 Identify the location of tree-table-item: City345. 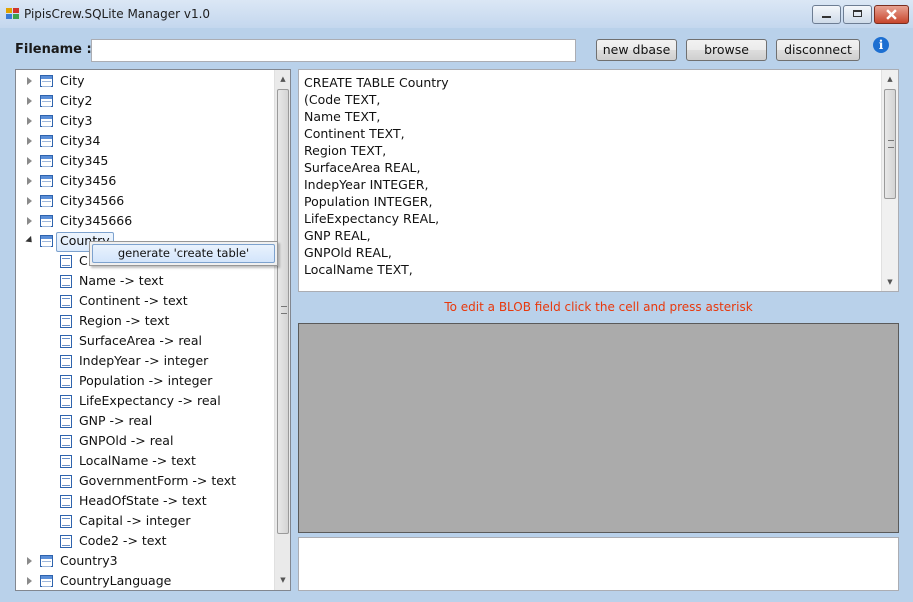
(84, 161).